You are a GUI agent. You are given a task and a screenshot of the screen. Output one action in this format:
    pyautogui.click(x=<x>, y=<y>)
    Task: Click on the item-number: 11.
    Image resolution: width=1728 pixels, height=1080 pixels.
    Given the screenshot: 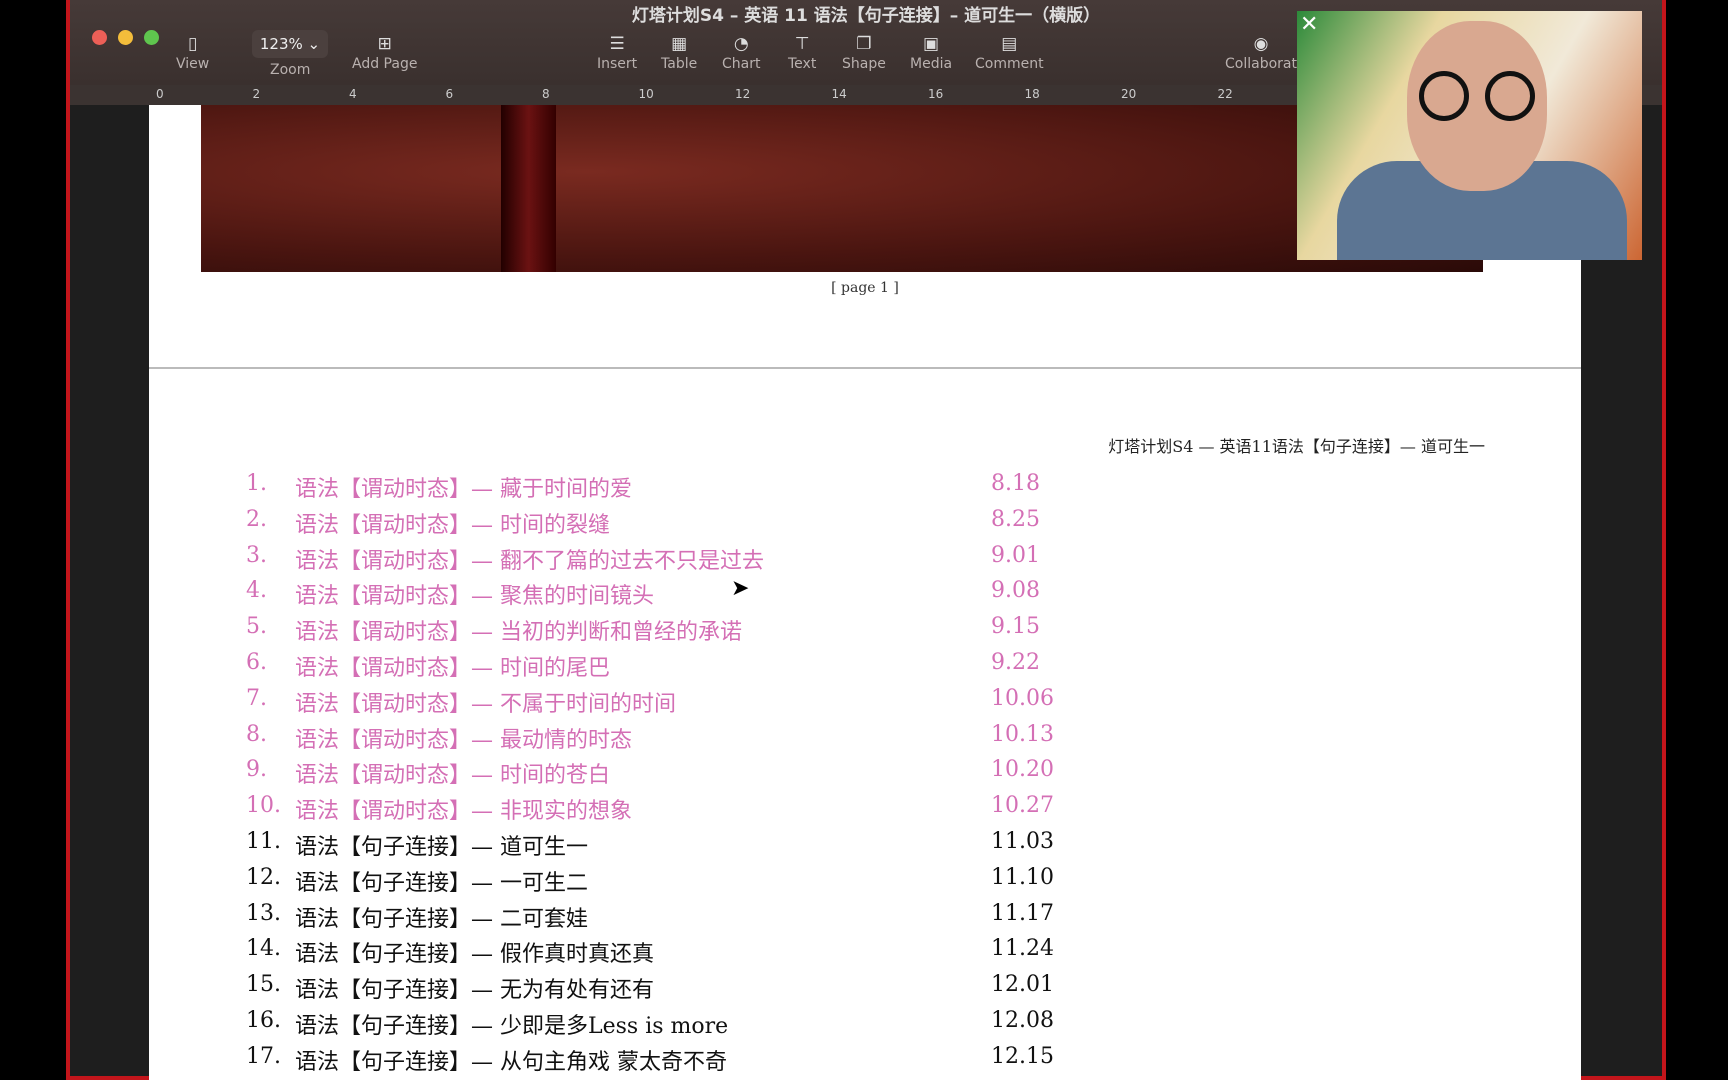 What is the action you would take?
    pyautogui.click(x=263, y=841)
    